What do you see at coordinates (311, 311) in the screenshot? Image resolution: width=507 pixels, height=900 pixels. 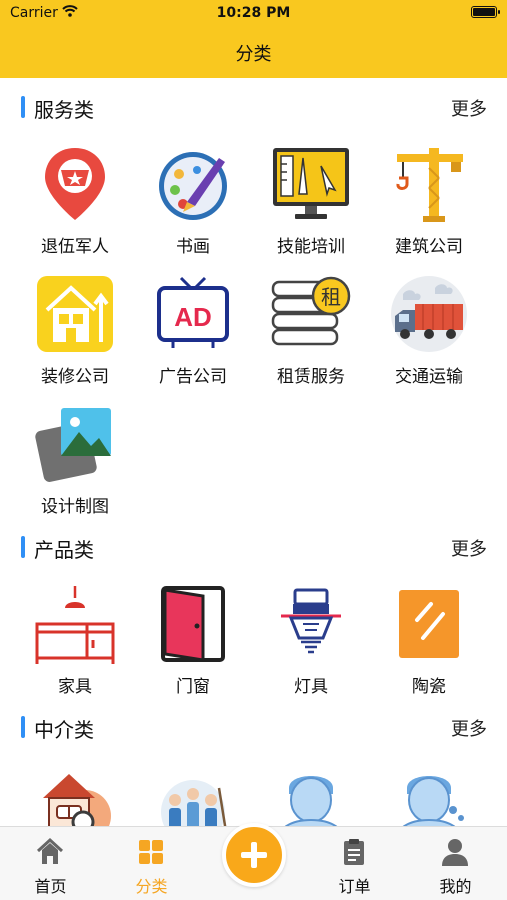 I see `rent-stack-icon: 租` at bounding box center [311, 311].